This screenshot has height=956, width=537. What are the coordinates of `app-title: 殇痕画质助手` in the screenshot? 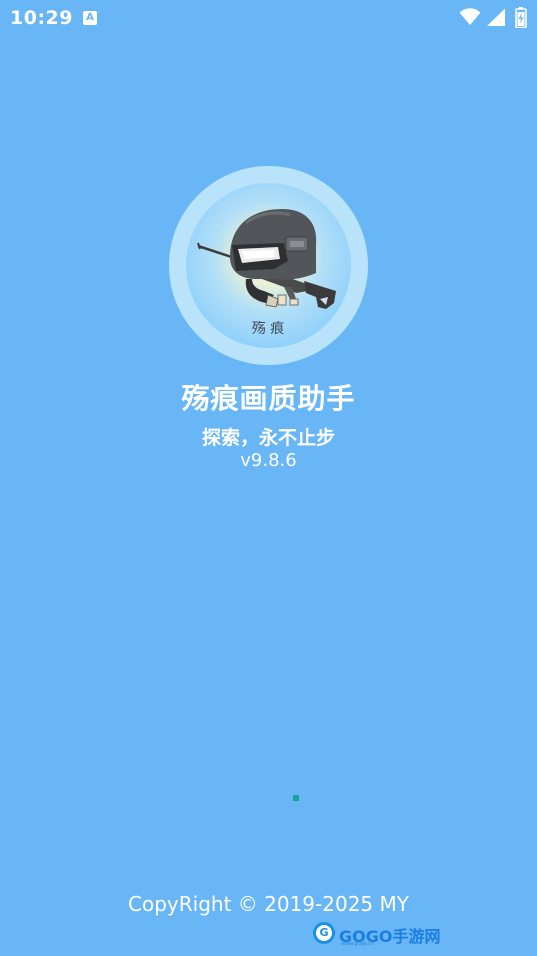 It's located at (268, 398).